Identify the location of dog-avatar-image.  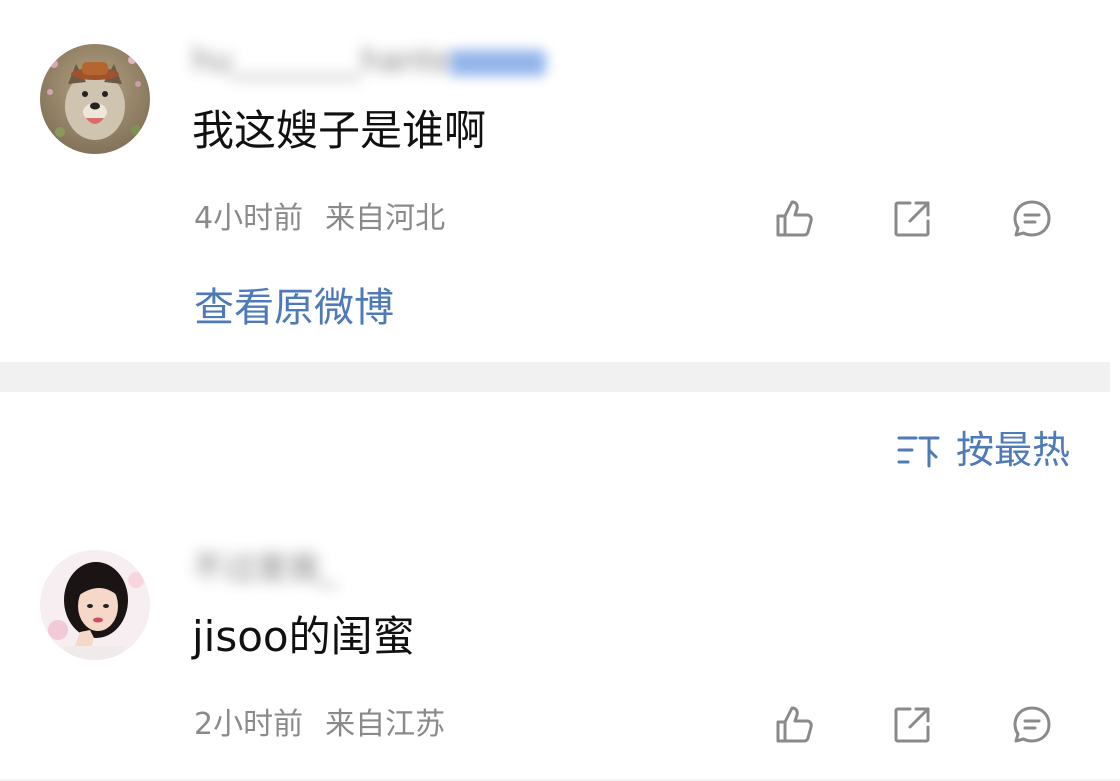
(95, 99).